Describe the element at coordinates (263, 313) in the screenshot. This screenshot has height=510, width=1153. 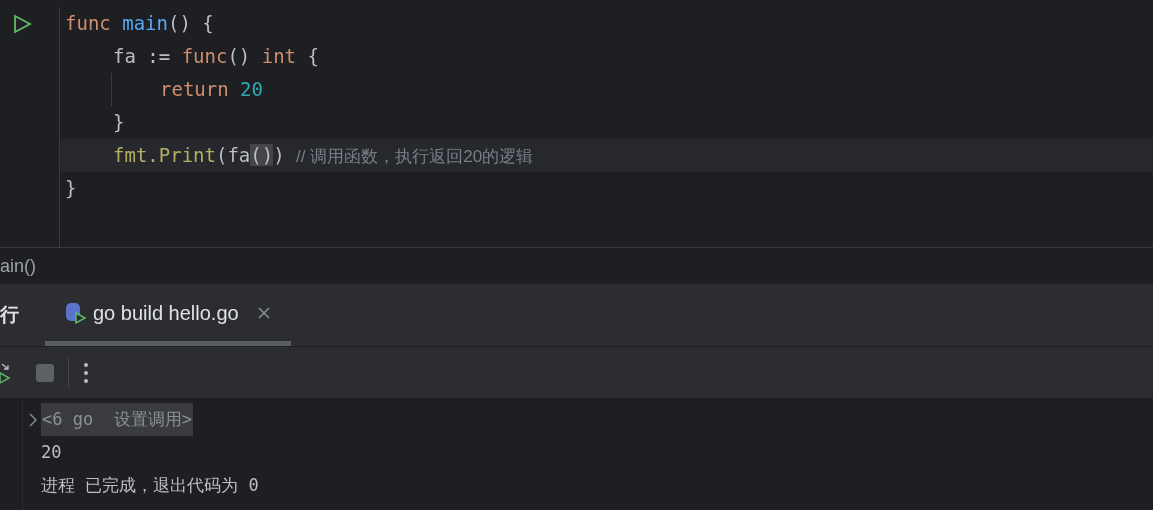
I see `close-icon` at that location.